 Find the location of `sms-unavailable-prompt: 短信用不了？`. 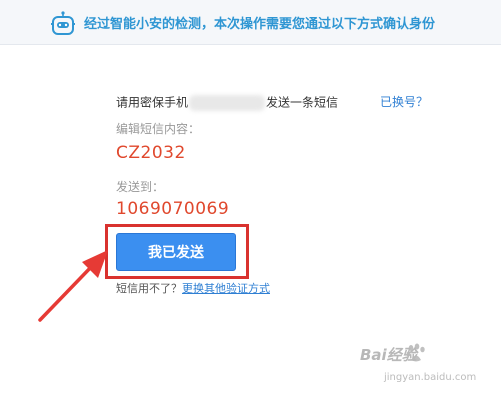

sms-unavailable-prompt: 短信用不了？ is located at coordinates (149, 288).